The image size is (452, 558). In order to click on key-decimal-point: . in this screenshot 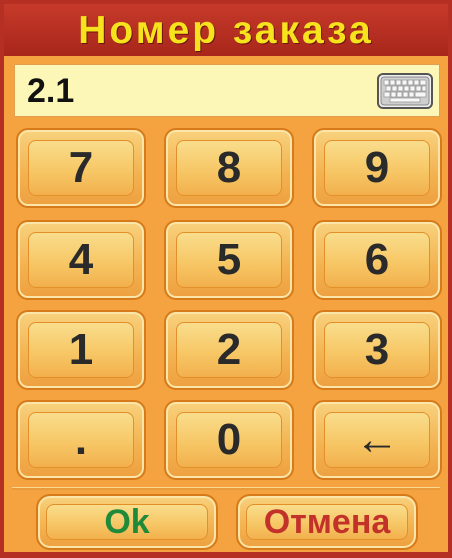, I will do `click(81, 440)`.